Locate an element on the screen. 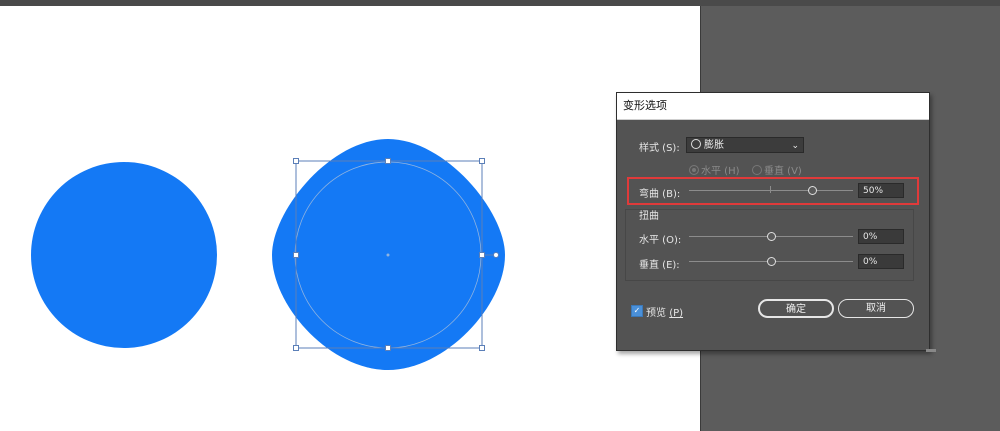 Image resolution: width=1000 pixels, height=431 pixels. style-value: 膨胀 is located at coordinates (714, 145).